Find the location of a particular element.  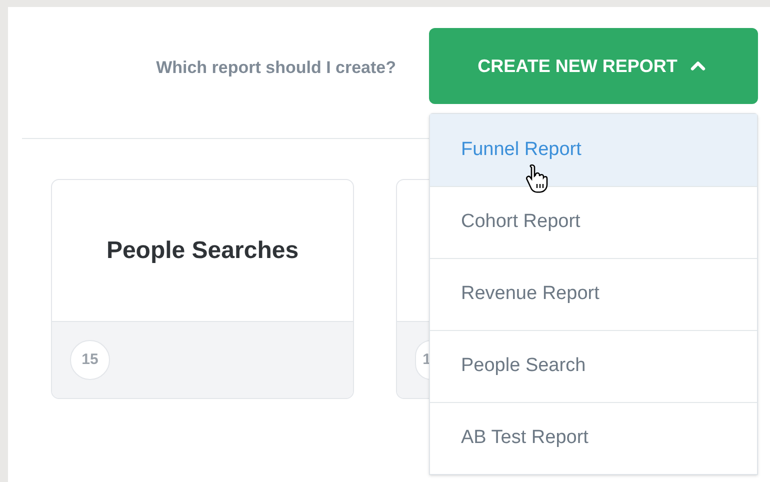

count-badge: 15 is located at coordinates (90, 360).